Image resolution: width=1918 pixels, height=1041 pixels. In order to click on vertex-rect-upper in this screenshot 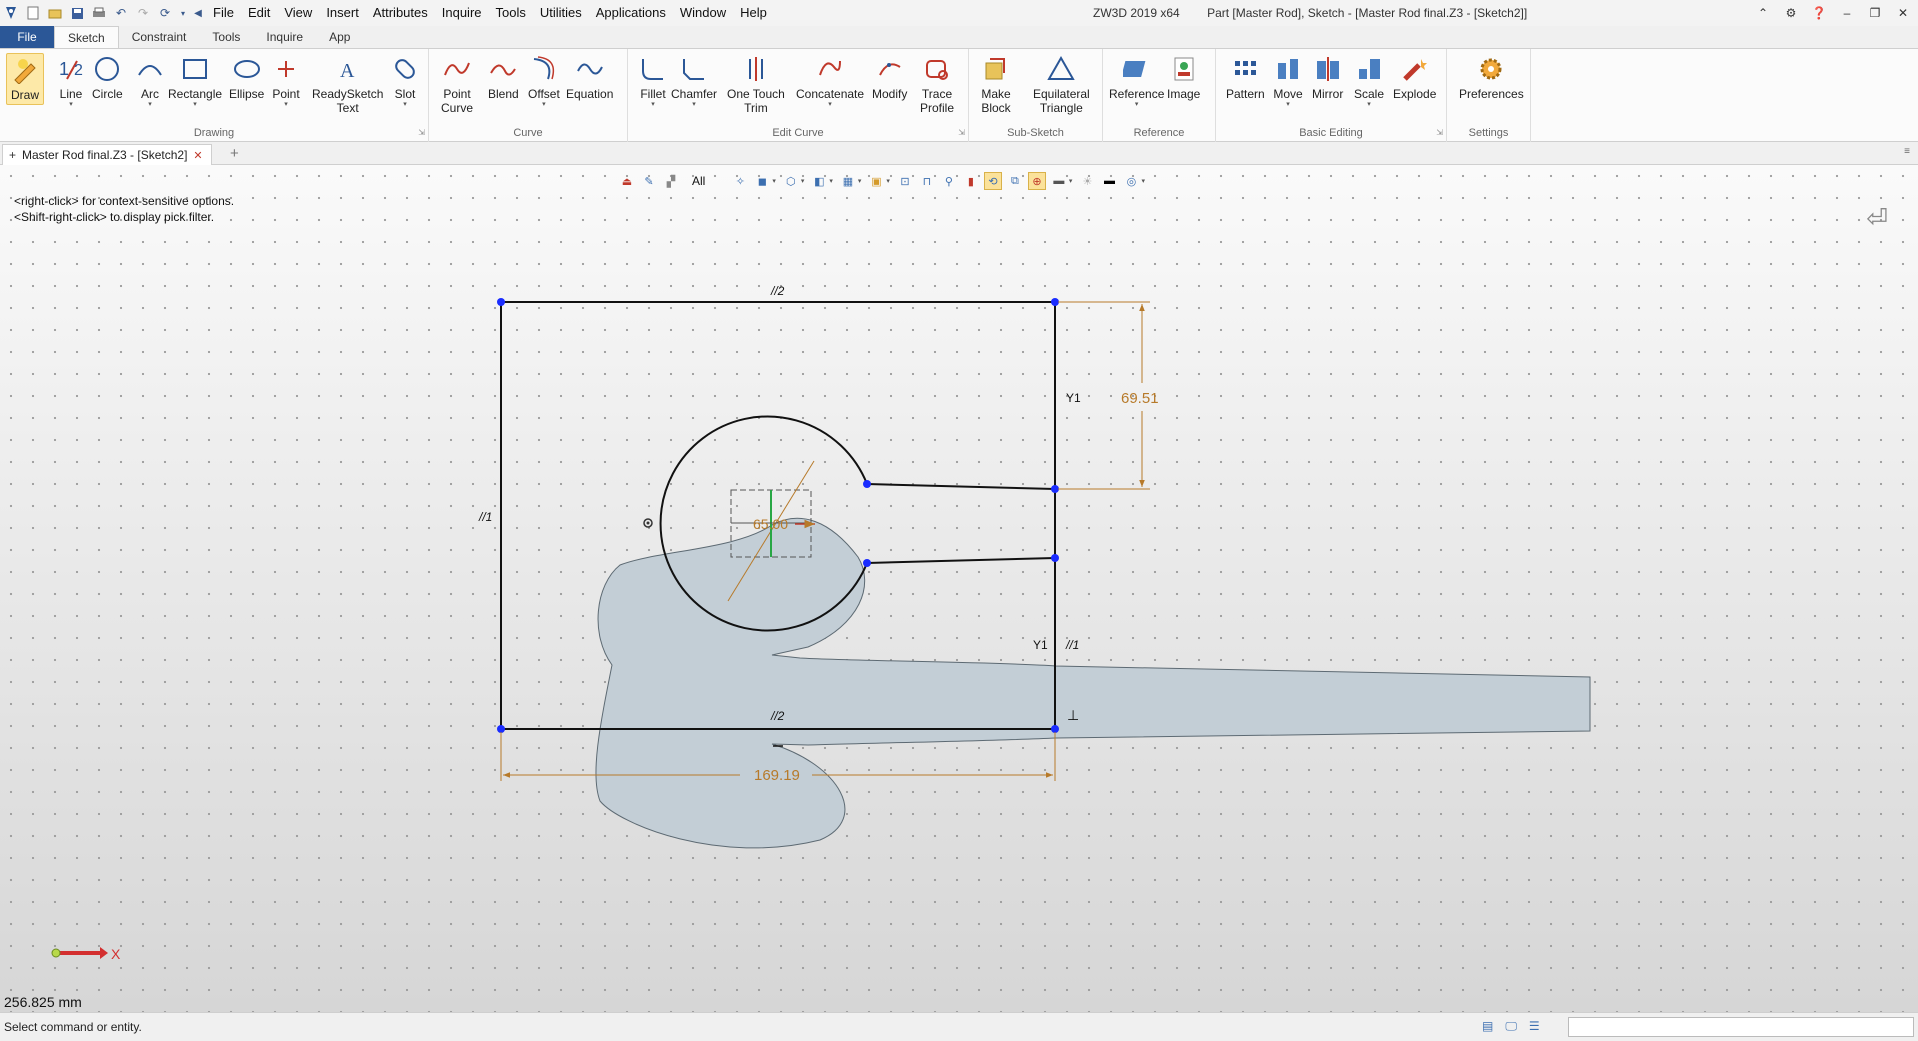, I will do `click(1055, 489)`.